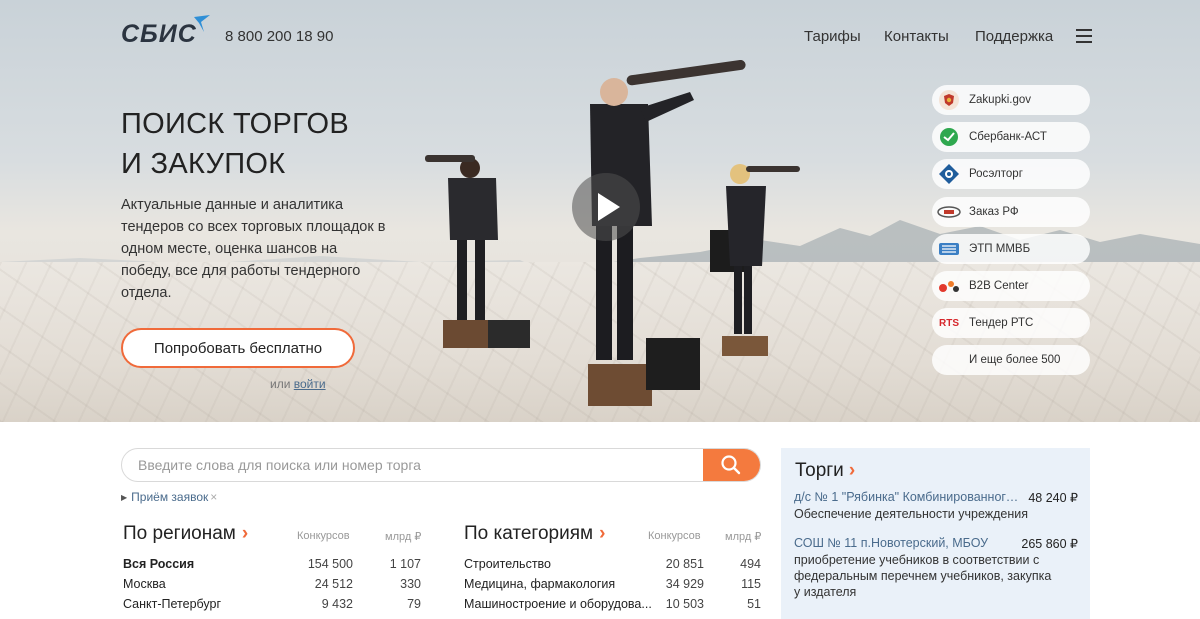 The width and height of the screenshot is (1200, 619). What do you see at coordinates (235, 144) in the screenshot?
I see `hero-title: ПОИСК ТОРГОВ И ЗАКУПОК` at bounding box center [235, 144].